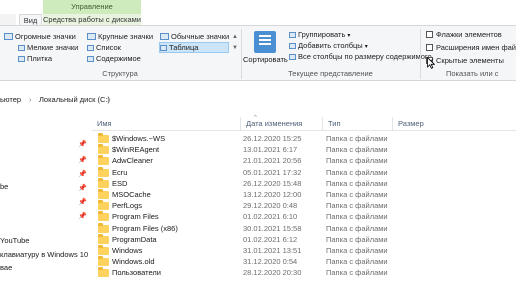 The width and height of the screenshot is (516, 290). I want to click on item-checkboxes-toggle: Флажки элементов, so click(464, 35).